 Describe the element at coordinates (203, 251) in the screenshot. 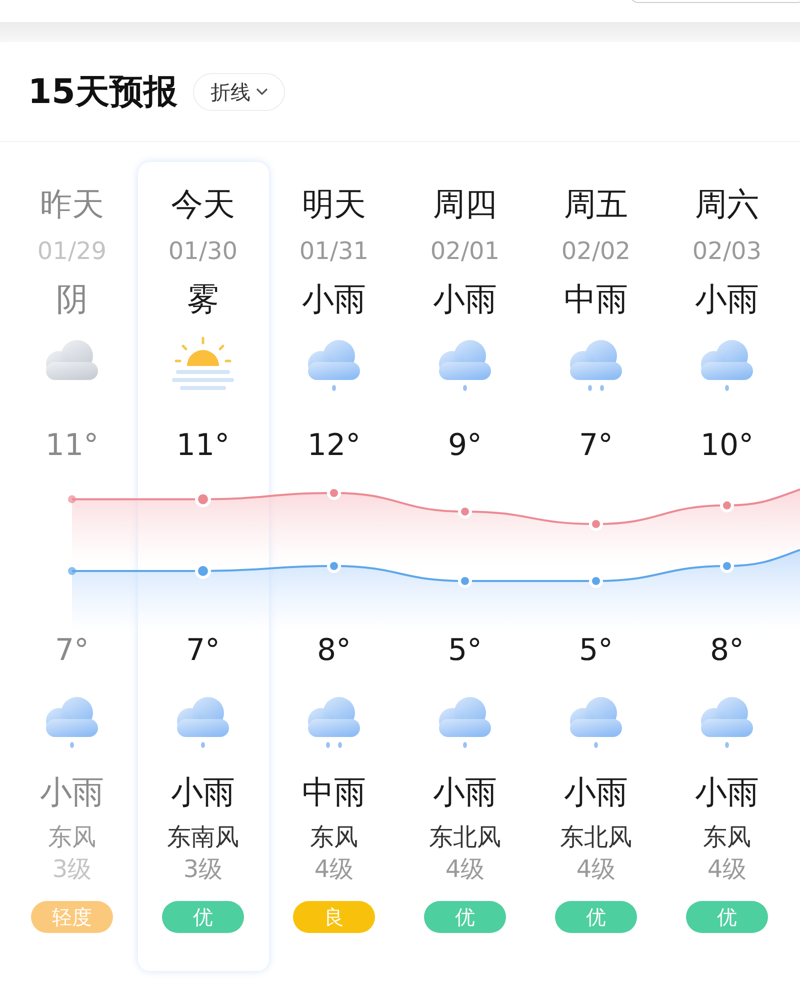

I see `date-label: 01/30` at that location.